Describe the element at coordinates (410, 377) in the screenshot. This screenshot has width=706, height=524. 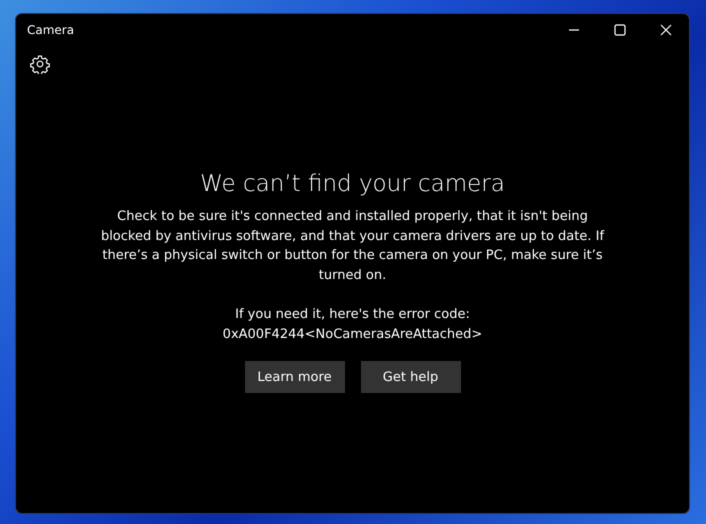
I see `get-help-button: Get help` at that location.